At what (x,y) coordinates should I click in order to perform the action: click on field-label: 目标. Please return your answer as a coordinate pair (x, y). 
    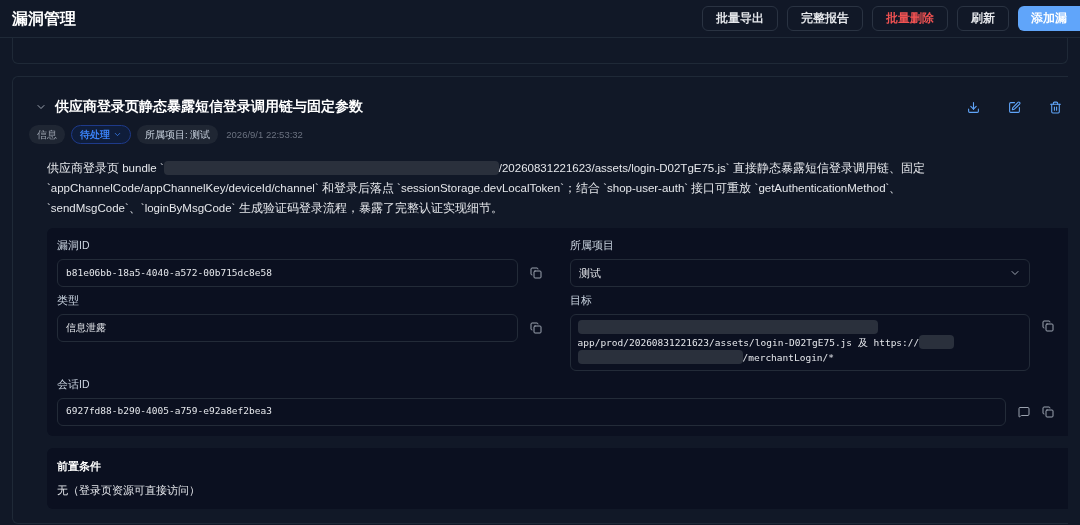
    Looking at the image, I should click on (581, 300).